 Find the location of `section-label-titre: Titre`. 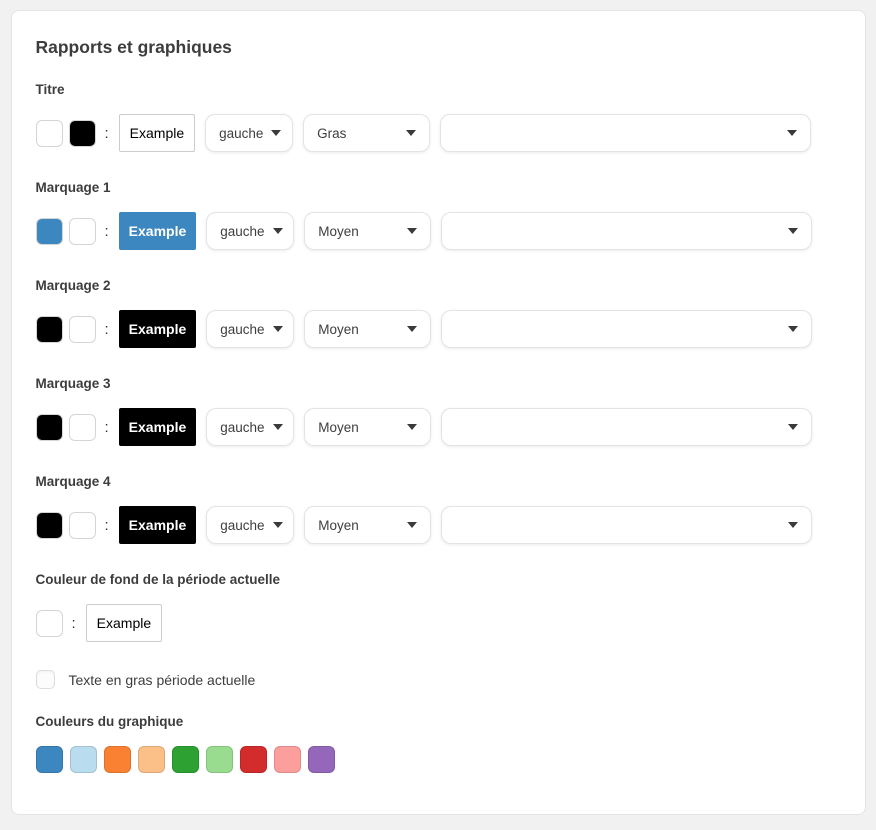

section-label-titre: Titre is located at coordinates (50, 89).